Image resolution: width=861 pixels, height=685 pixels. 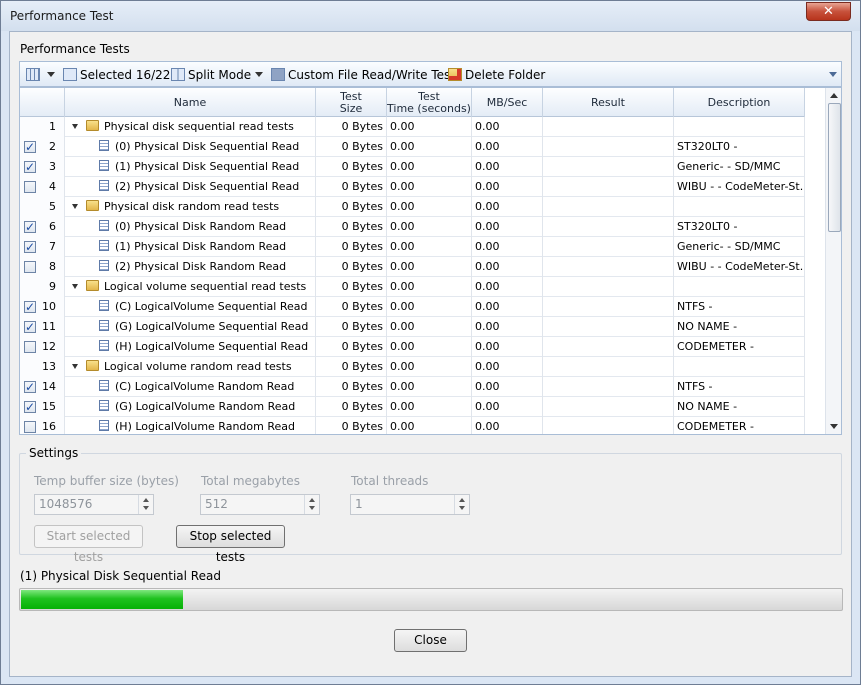 What do you see at coordinates (351, 102) in the screenshot?
I see `column-header-test-size: Test Size` at bounding box center [351, 102].